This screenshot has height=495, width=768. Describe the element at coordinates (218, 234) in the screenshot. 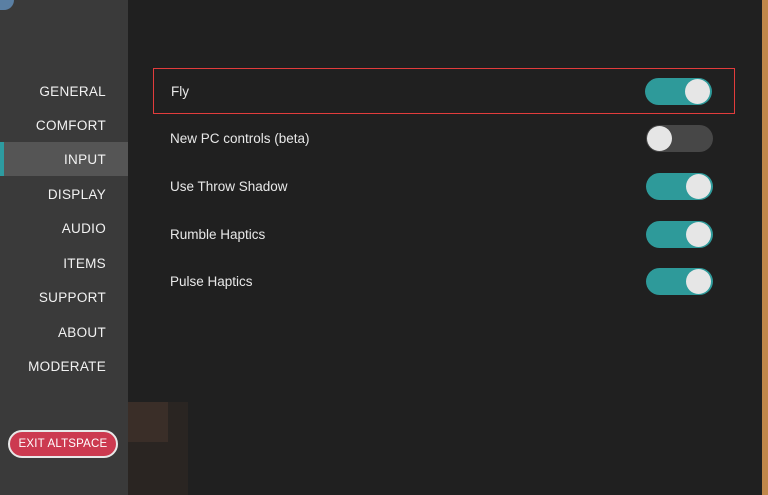

I see `setting-label: Rumble Haptics` at that location.